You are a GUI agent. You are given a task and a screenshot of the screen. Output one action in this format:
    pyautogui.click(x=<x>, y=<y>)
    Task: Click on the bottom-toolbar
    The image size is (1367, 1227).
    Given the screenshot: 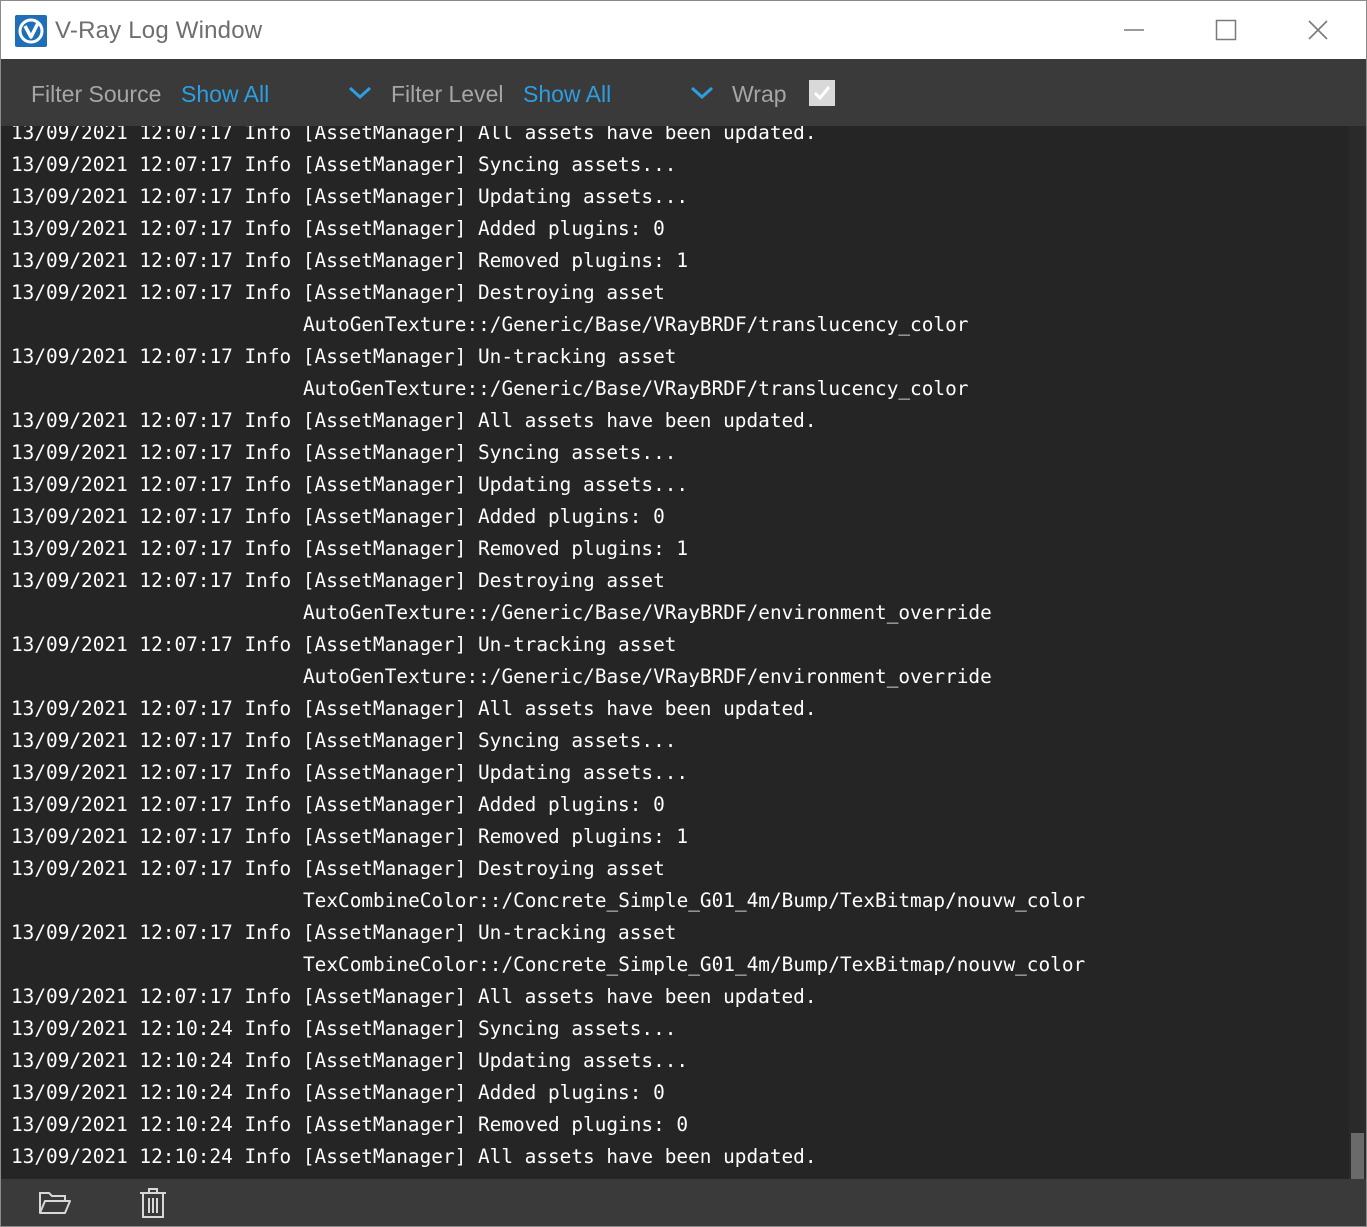 What is the action you would take?
    pyautogui.click(x=683, y=1202)
    